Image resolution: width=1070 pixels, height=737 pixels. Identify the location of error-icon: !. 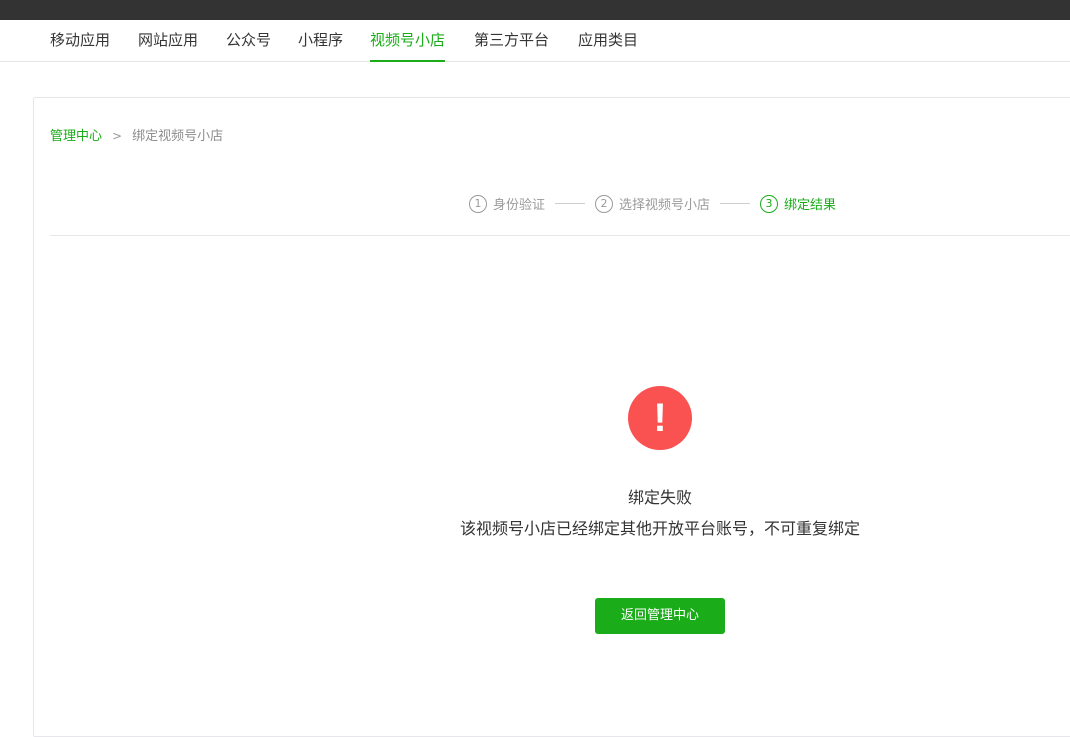
(660, 418).